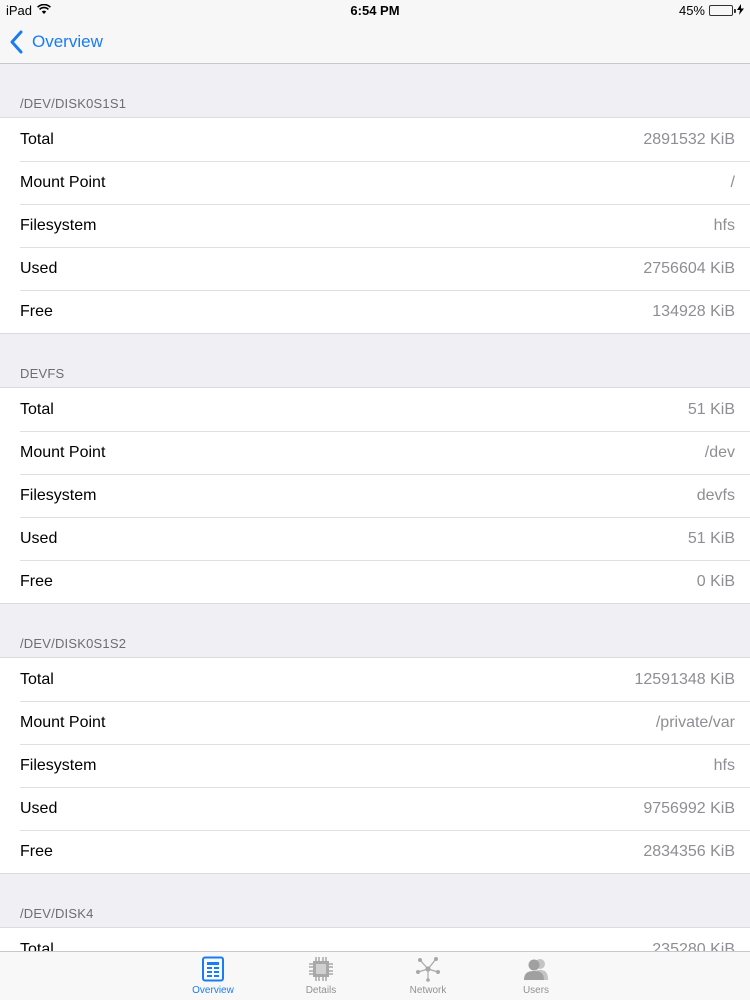 The height and width of the screenshot is (1000, 750). Describe the element at coordinates (375, 139) in the screenshot. I see `table-row: Total 2891532 KiB` at that location.